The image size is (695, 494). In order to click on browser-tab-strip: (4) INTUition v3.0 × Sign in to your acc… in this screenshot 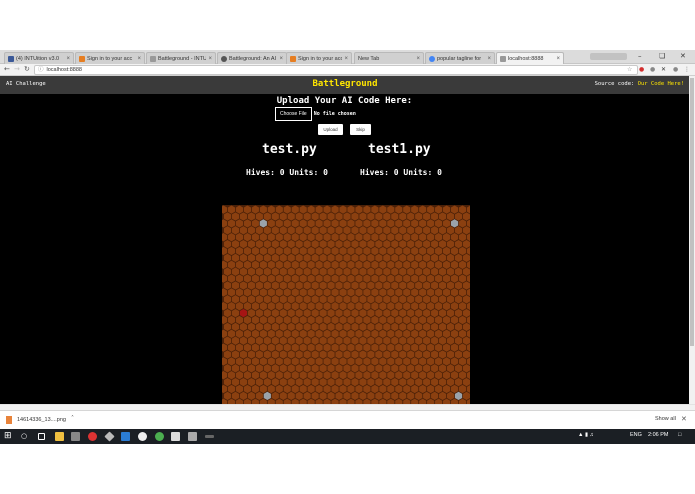, I will do `click(347, 57)`.